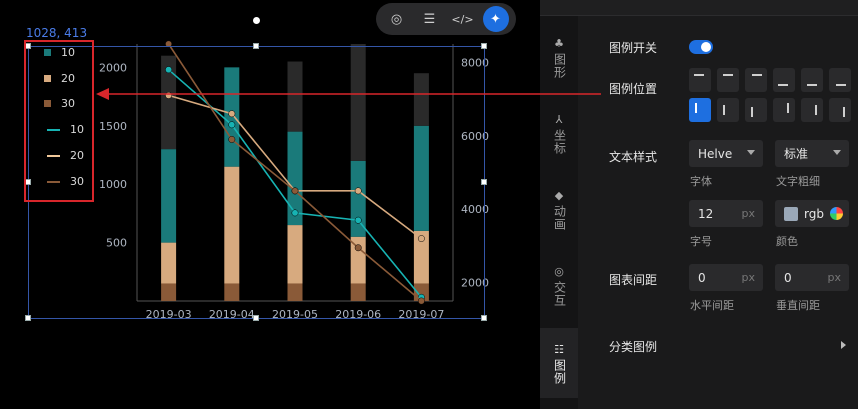  I want to click on chart-spacing-label: 图表间距, so click(633, 280).